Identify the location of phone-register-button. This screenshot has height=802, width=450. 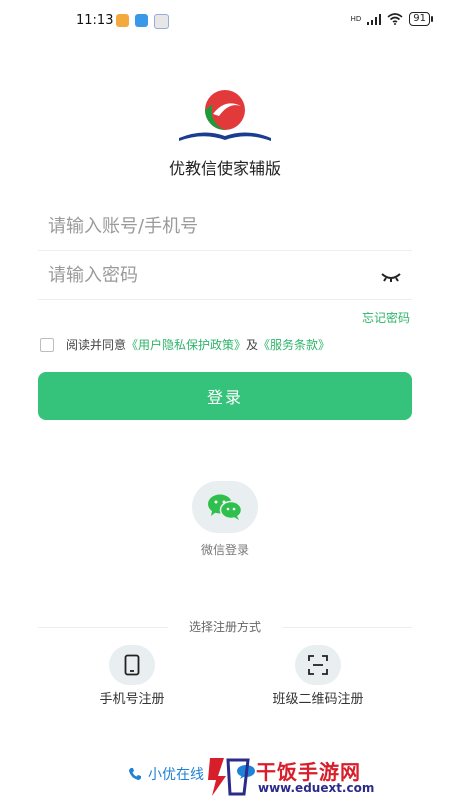
(132, 665).